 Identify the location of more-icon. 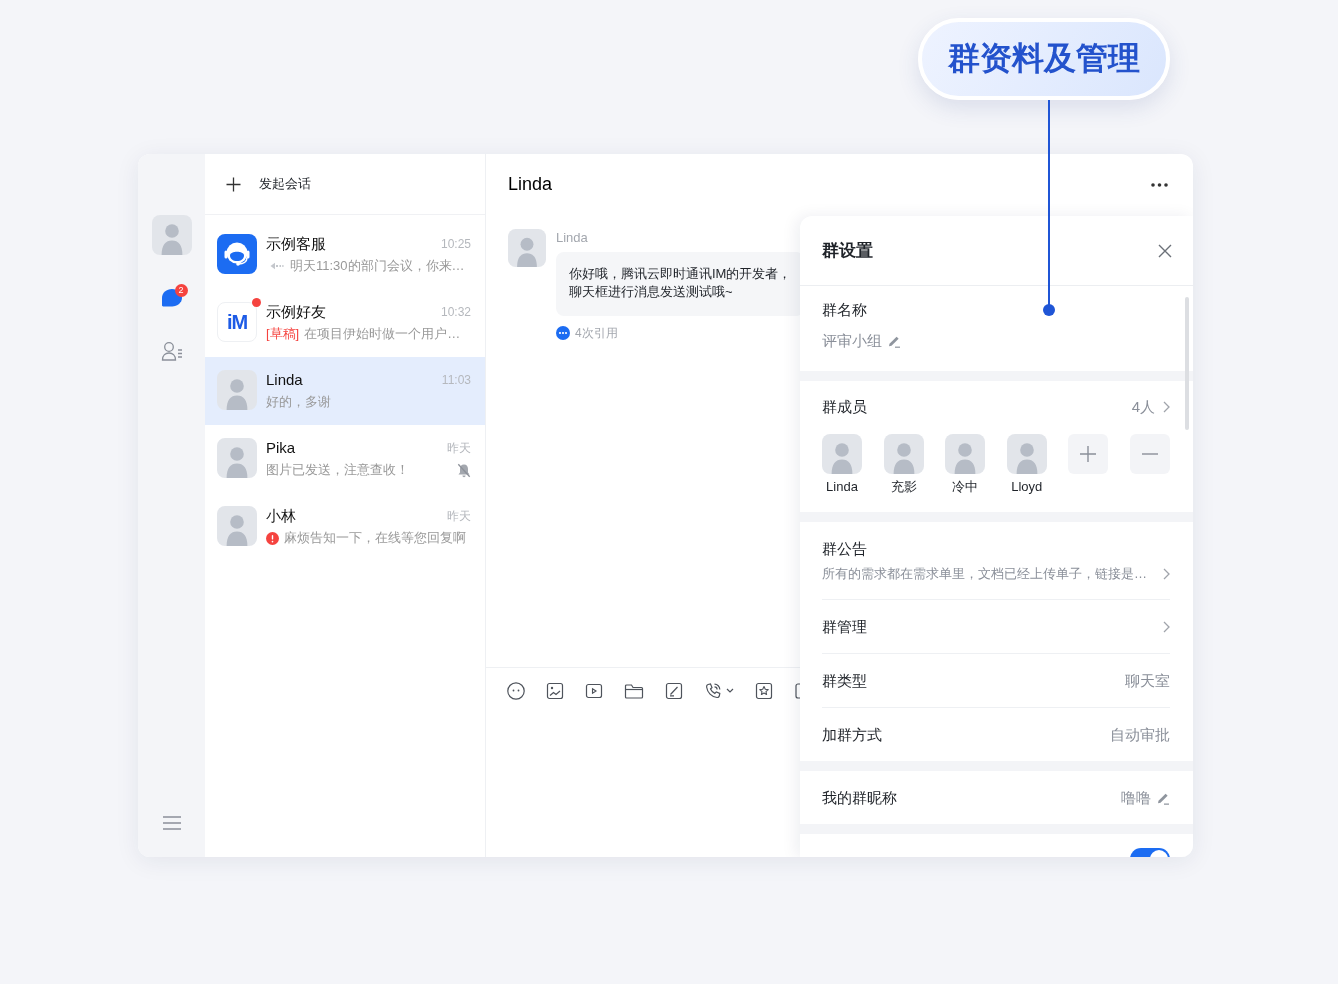
(1159, 184).